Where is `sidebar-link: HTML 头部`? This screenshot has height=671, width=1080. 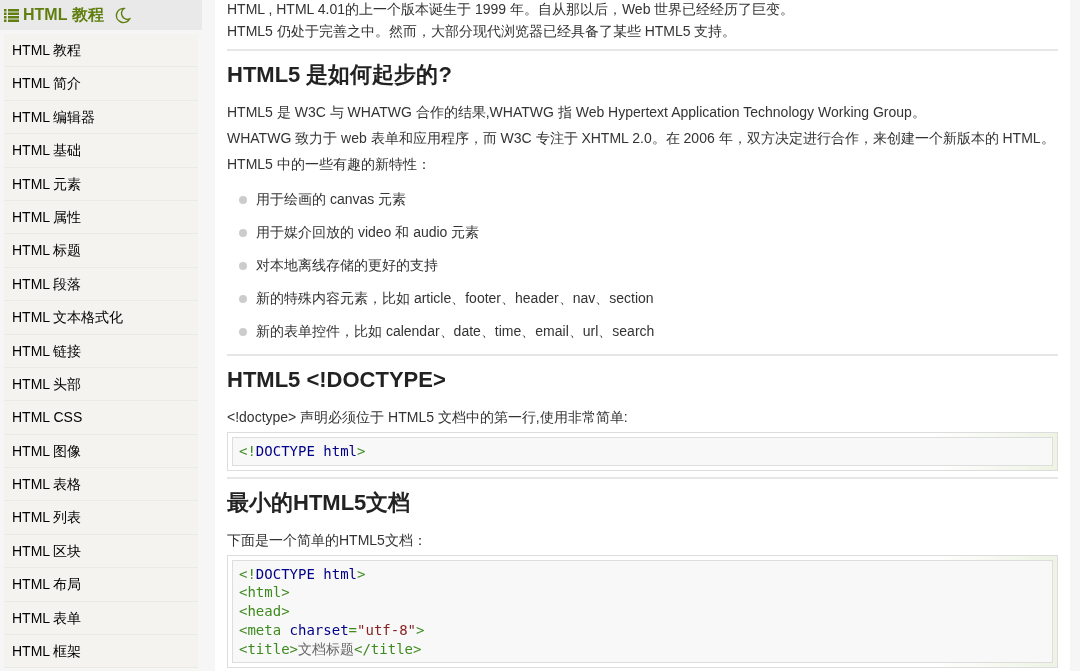
sidebar-link: HTML 头部 is located at coordinates (101, 384).